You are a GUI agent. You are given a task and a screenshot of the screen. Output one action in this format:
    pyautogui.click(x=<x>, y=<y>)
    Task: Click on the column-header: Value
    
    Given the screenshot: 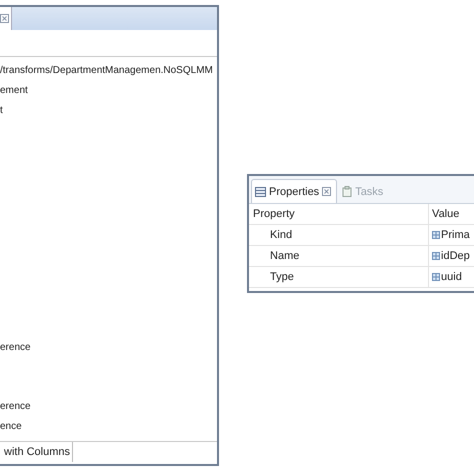 What is the action you would take?
    pyautogui.click(x=451, y=214)
    